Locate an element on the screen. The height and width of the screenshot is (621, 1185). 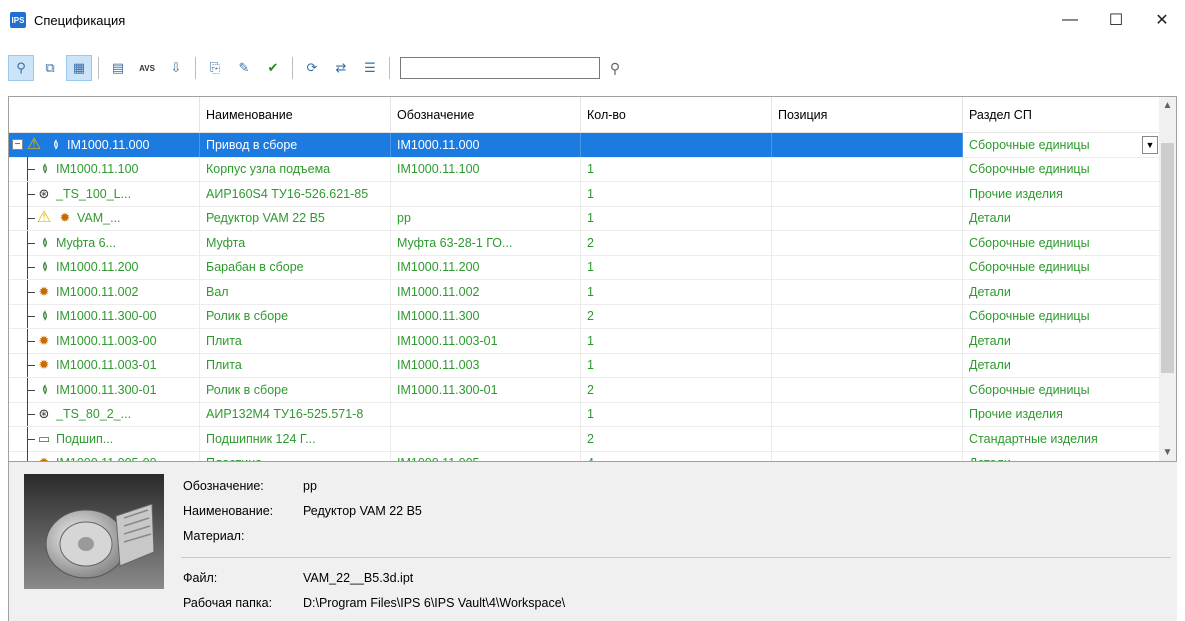
refresh-icon: ⟳ is located at coordinates (312, 68).